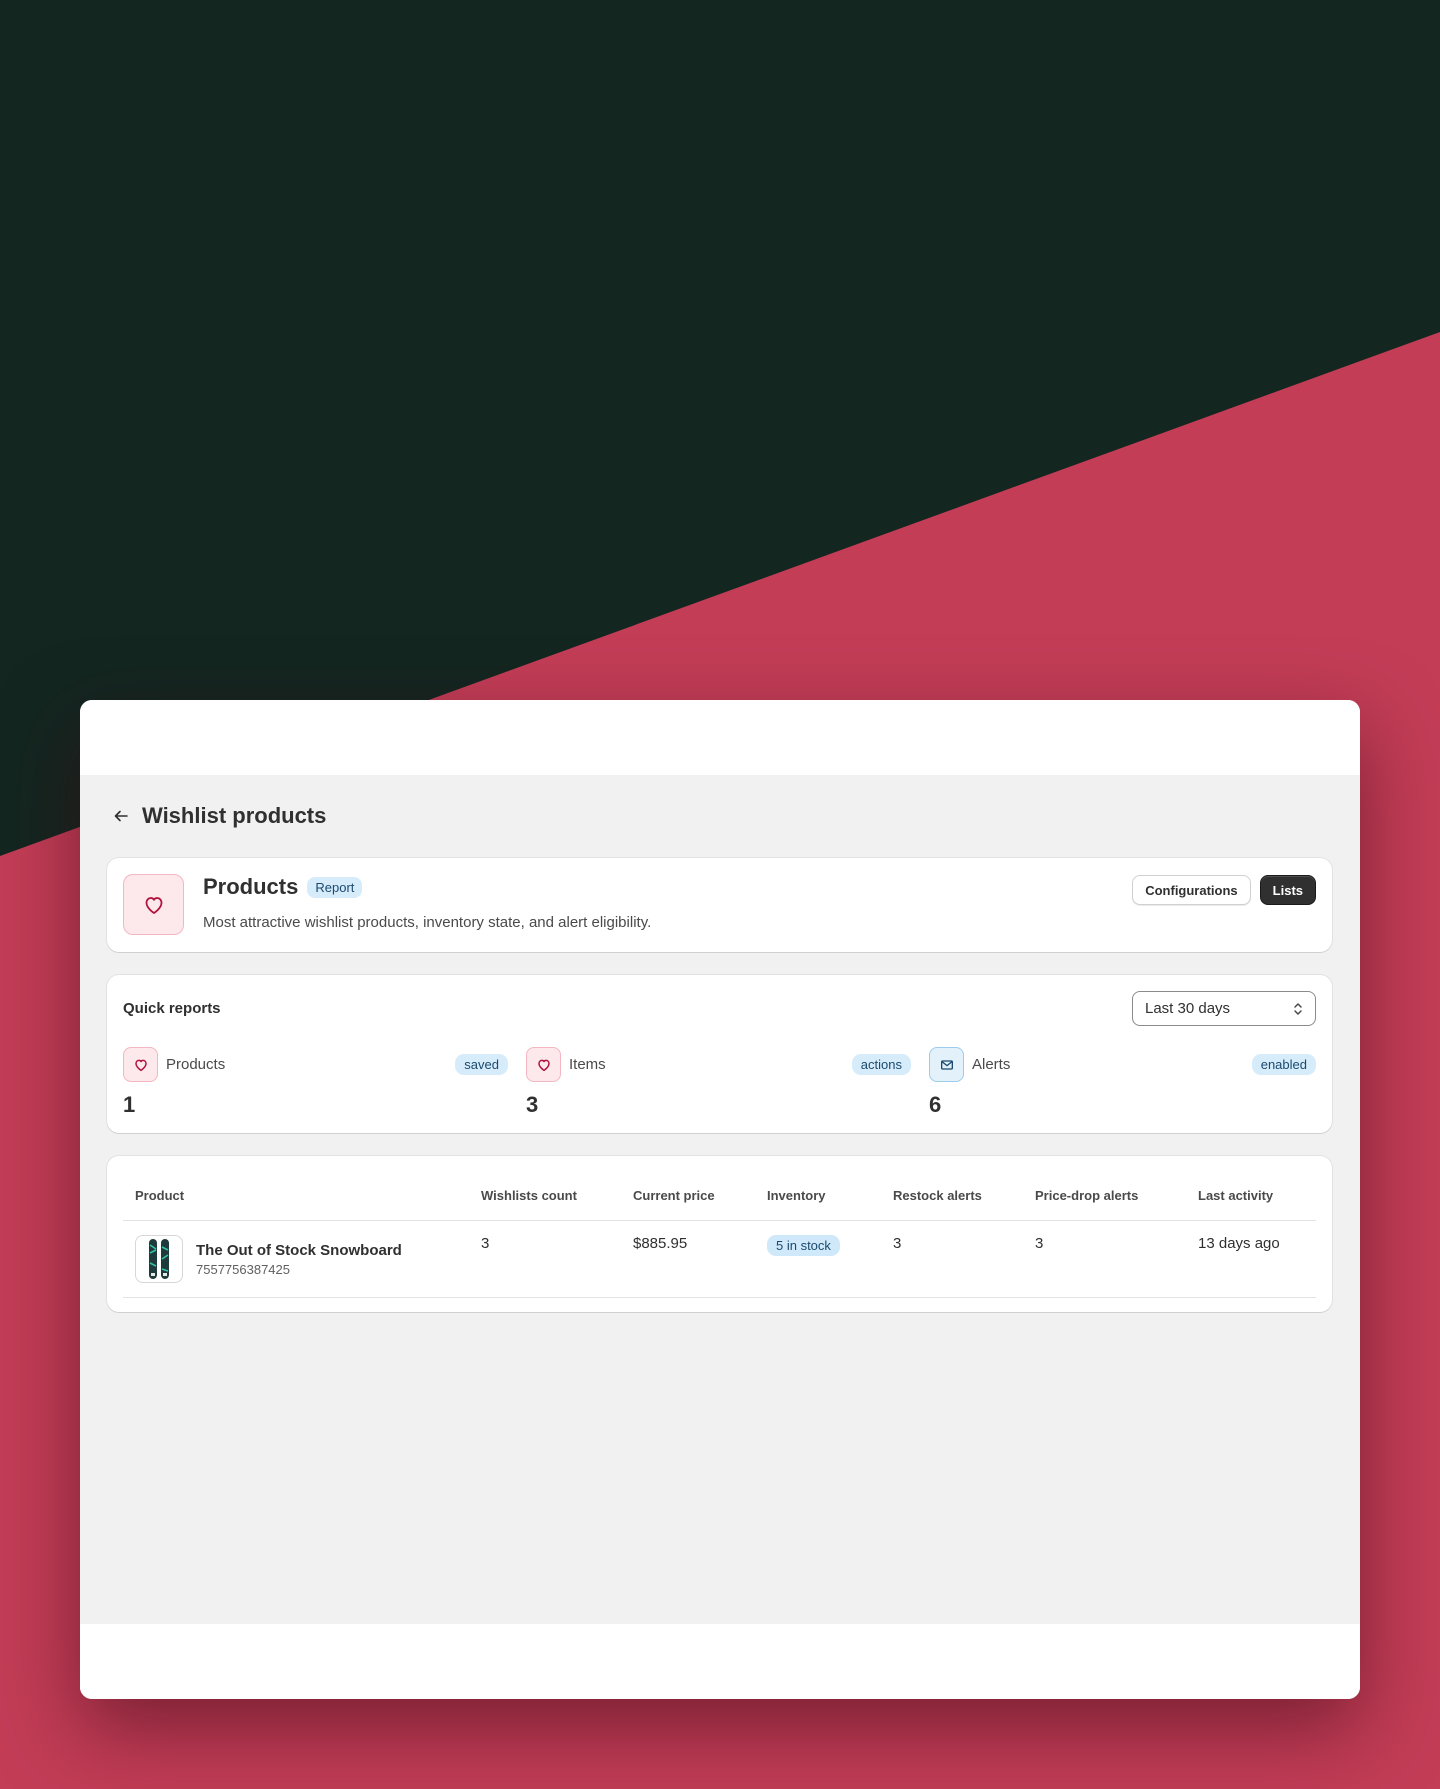 The height and width of the screenshot is (1789, 1440). I want to click on column-header: Inventory, so click(818, 1196).